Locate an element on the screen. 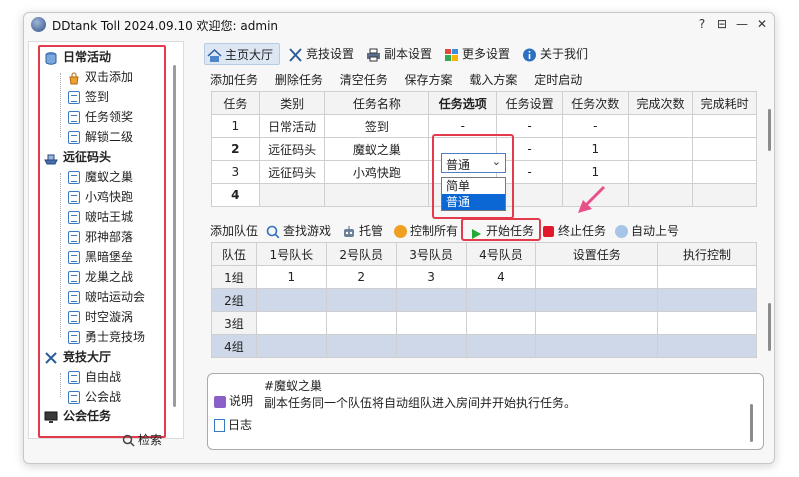 The height and width of the screenshot is (477, 799). task-action-bar: 添加任务 删除任务 清空任务 保存方案 载入方案 定时启动 is located at coordinates (402, 79).